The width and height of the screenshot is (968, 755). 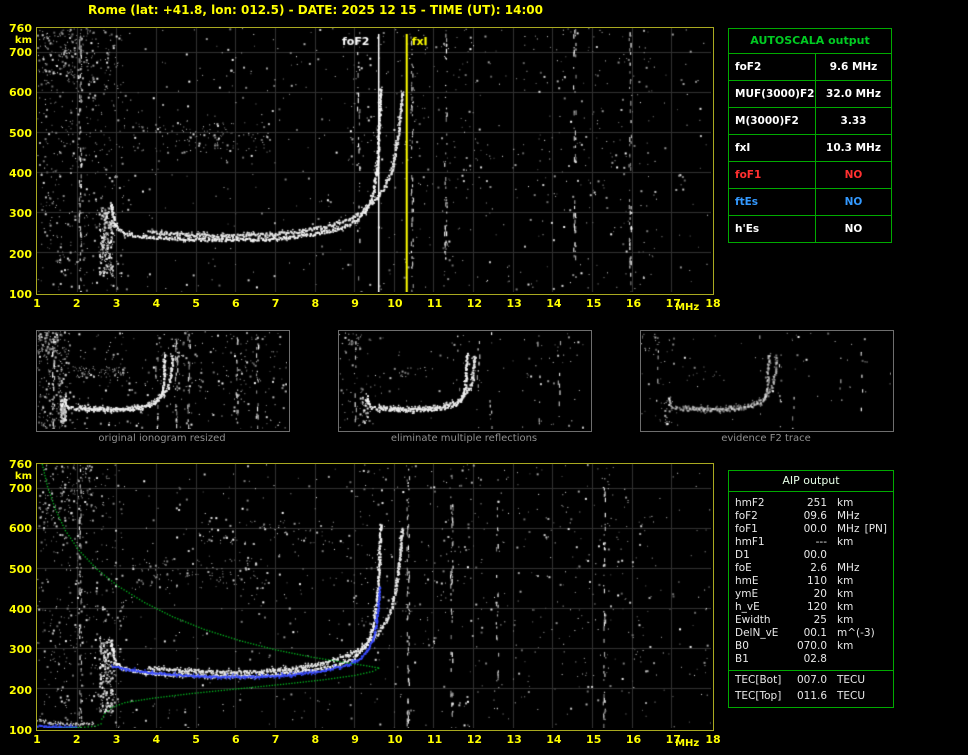 I want to click on thumbnail-caption: evidence F2 trace, so click(x=766, y=438).